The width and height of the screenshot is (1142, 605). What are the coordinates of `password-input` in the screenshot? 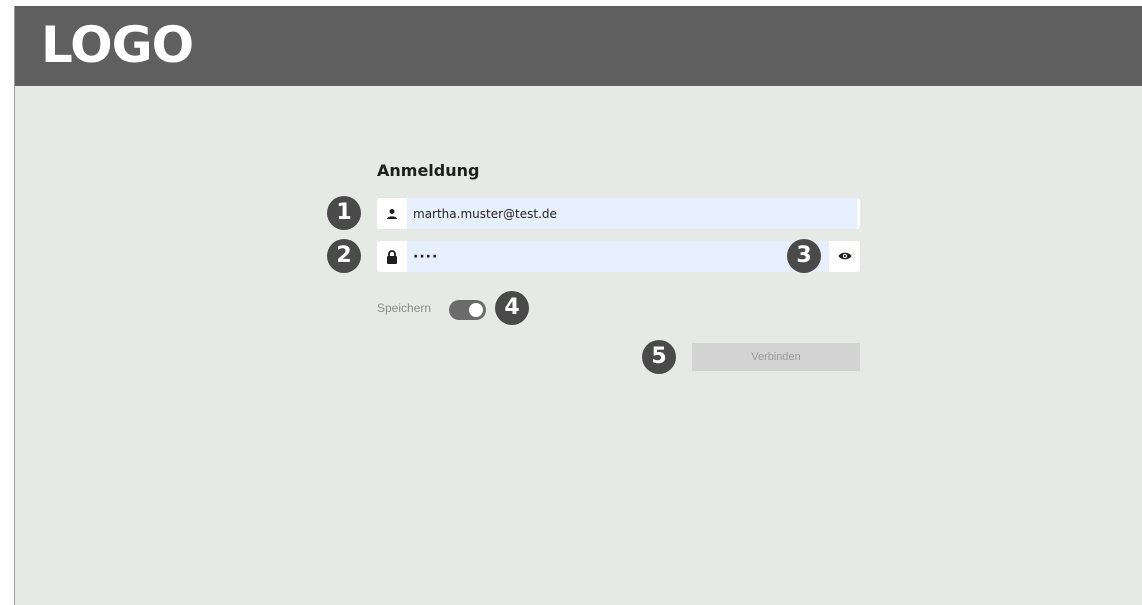 It's located at (613, 256).